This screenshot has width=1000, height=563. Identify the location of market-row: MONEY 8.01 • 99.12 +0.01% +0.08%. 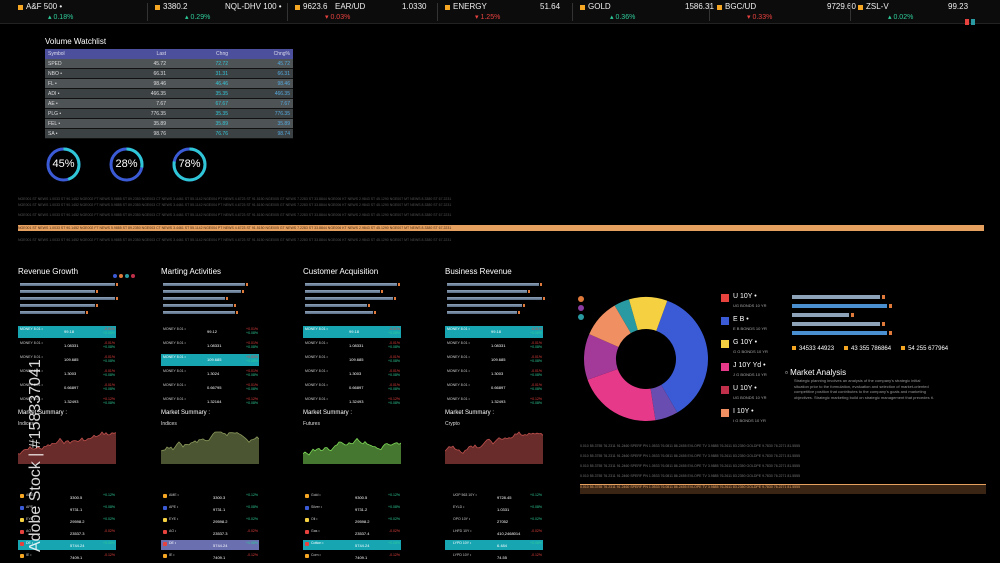
(210, 332).